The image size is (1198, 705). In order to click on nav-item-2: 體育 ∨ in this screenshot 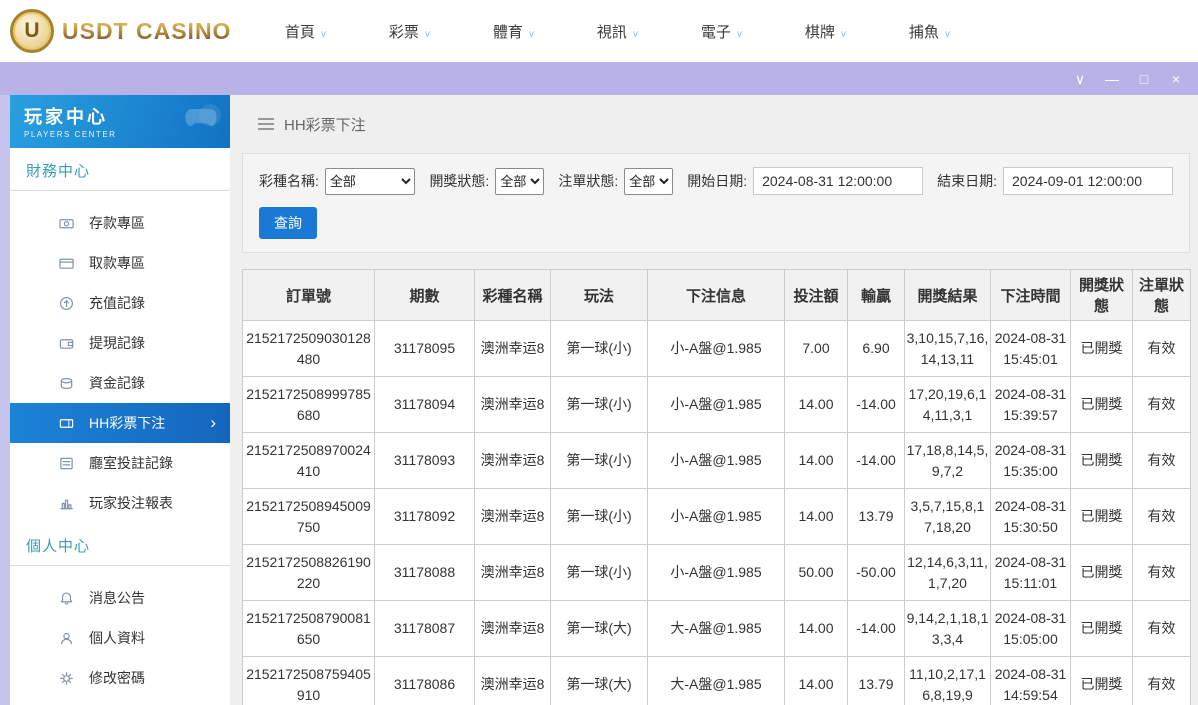, I will do `click(514, 31)`.